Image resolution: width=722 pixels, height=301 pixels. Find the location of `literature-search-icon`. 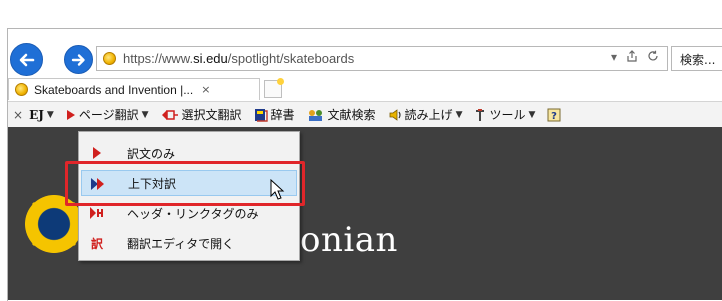

literature-search-icon is located at coordinates (316, 115).